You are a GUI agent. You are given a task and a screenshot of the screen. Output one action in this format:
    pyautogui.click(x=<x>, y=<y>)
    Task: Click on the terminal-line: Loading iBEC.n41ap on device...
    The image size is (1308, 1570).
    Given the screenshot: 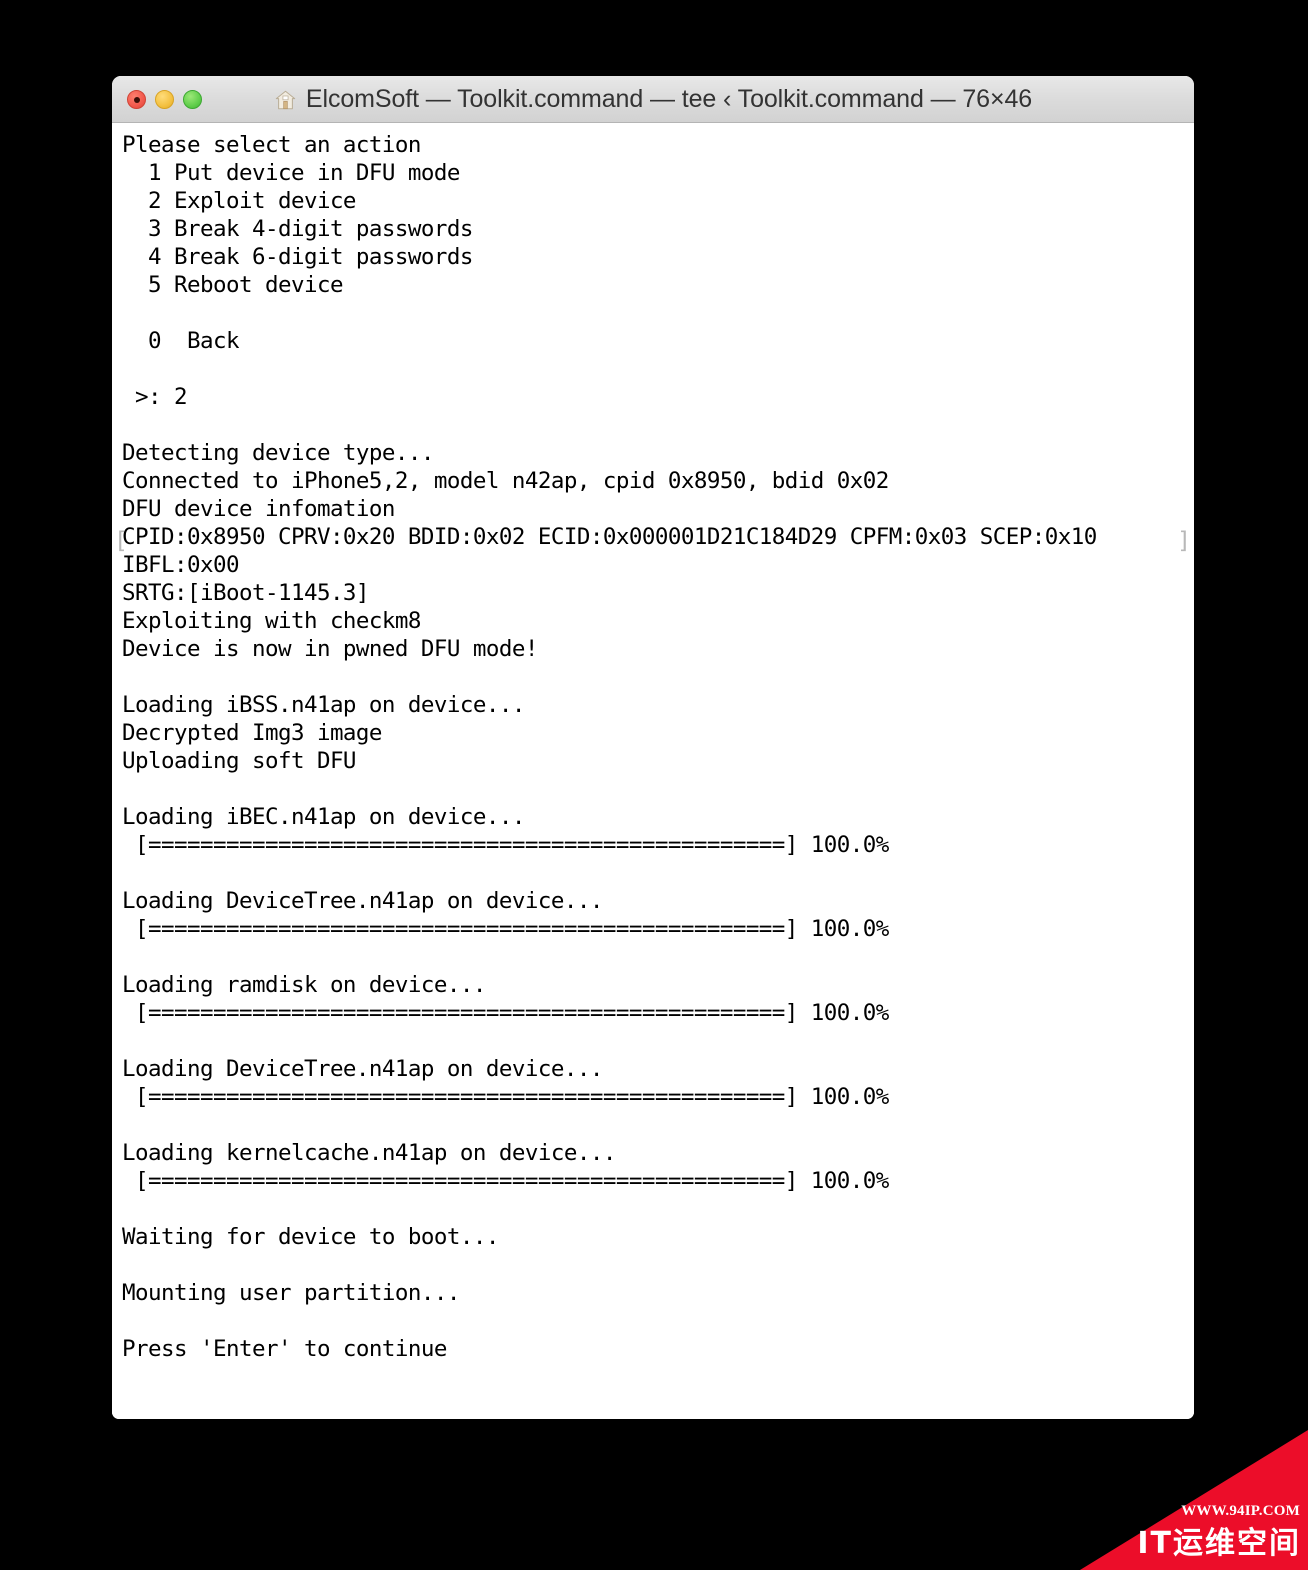 What is the action you would take?
    pyautogui.click(x=323, y=817)
    